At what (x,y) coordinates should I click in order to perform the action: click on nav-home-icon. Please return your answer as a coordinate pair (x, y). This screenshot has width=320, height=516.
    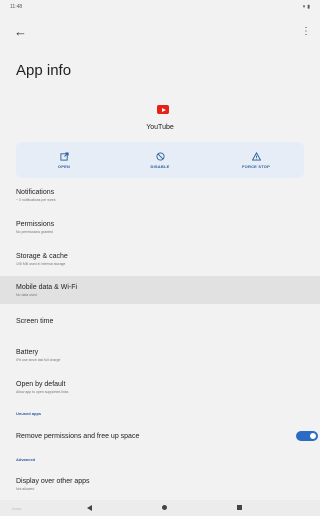
    Looking at the image, I should click on (164, 507).